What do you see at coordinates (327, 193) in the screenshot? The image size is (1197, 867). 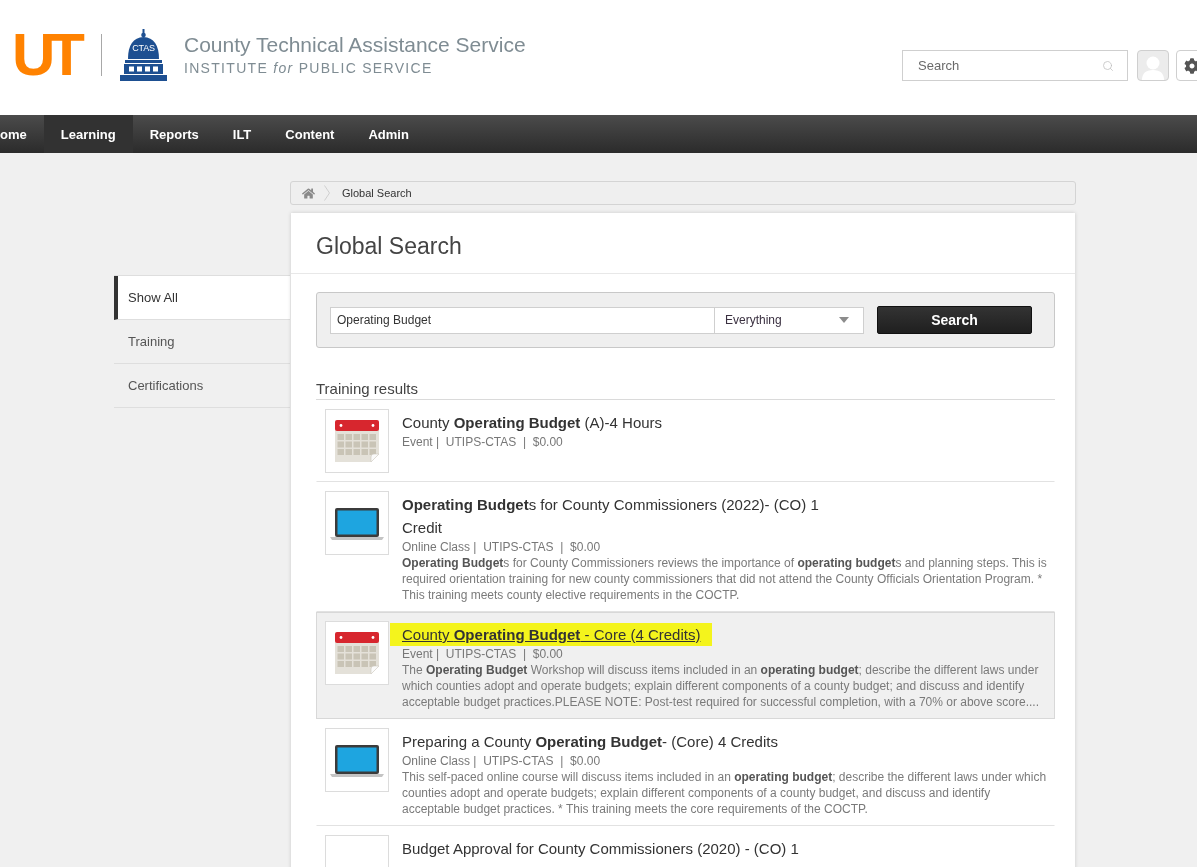 I see `chevron-icon` at bounding box center [327, 193].